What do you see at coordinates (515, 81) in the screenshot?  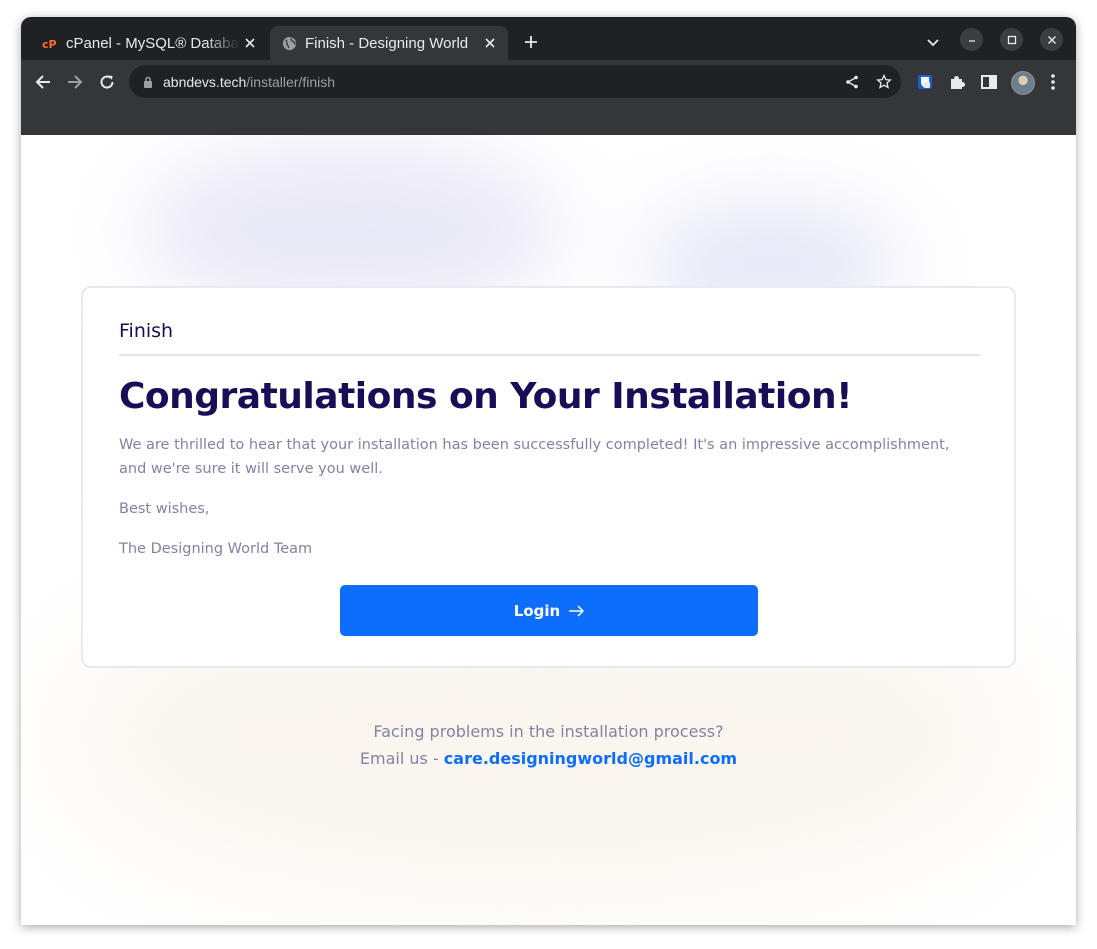 I see `address-bar: abndevs.tech/installer/finish` at bounding box center [515, 81].